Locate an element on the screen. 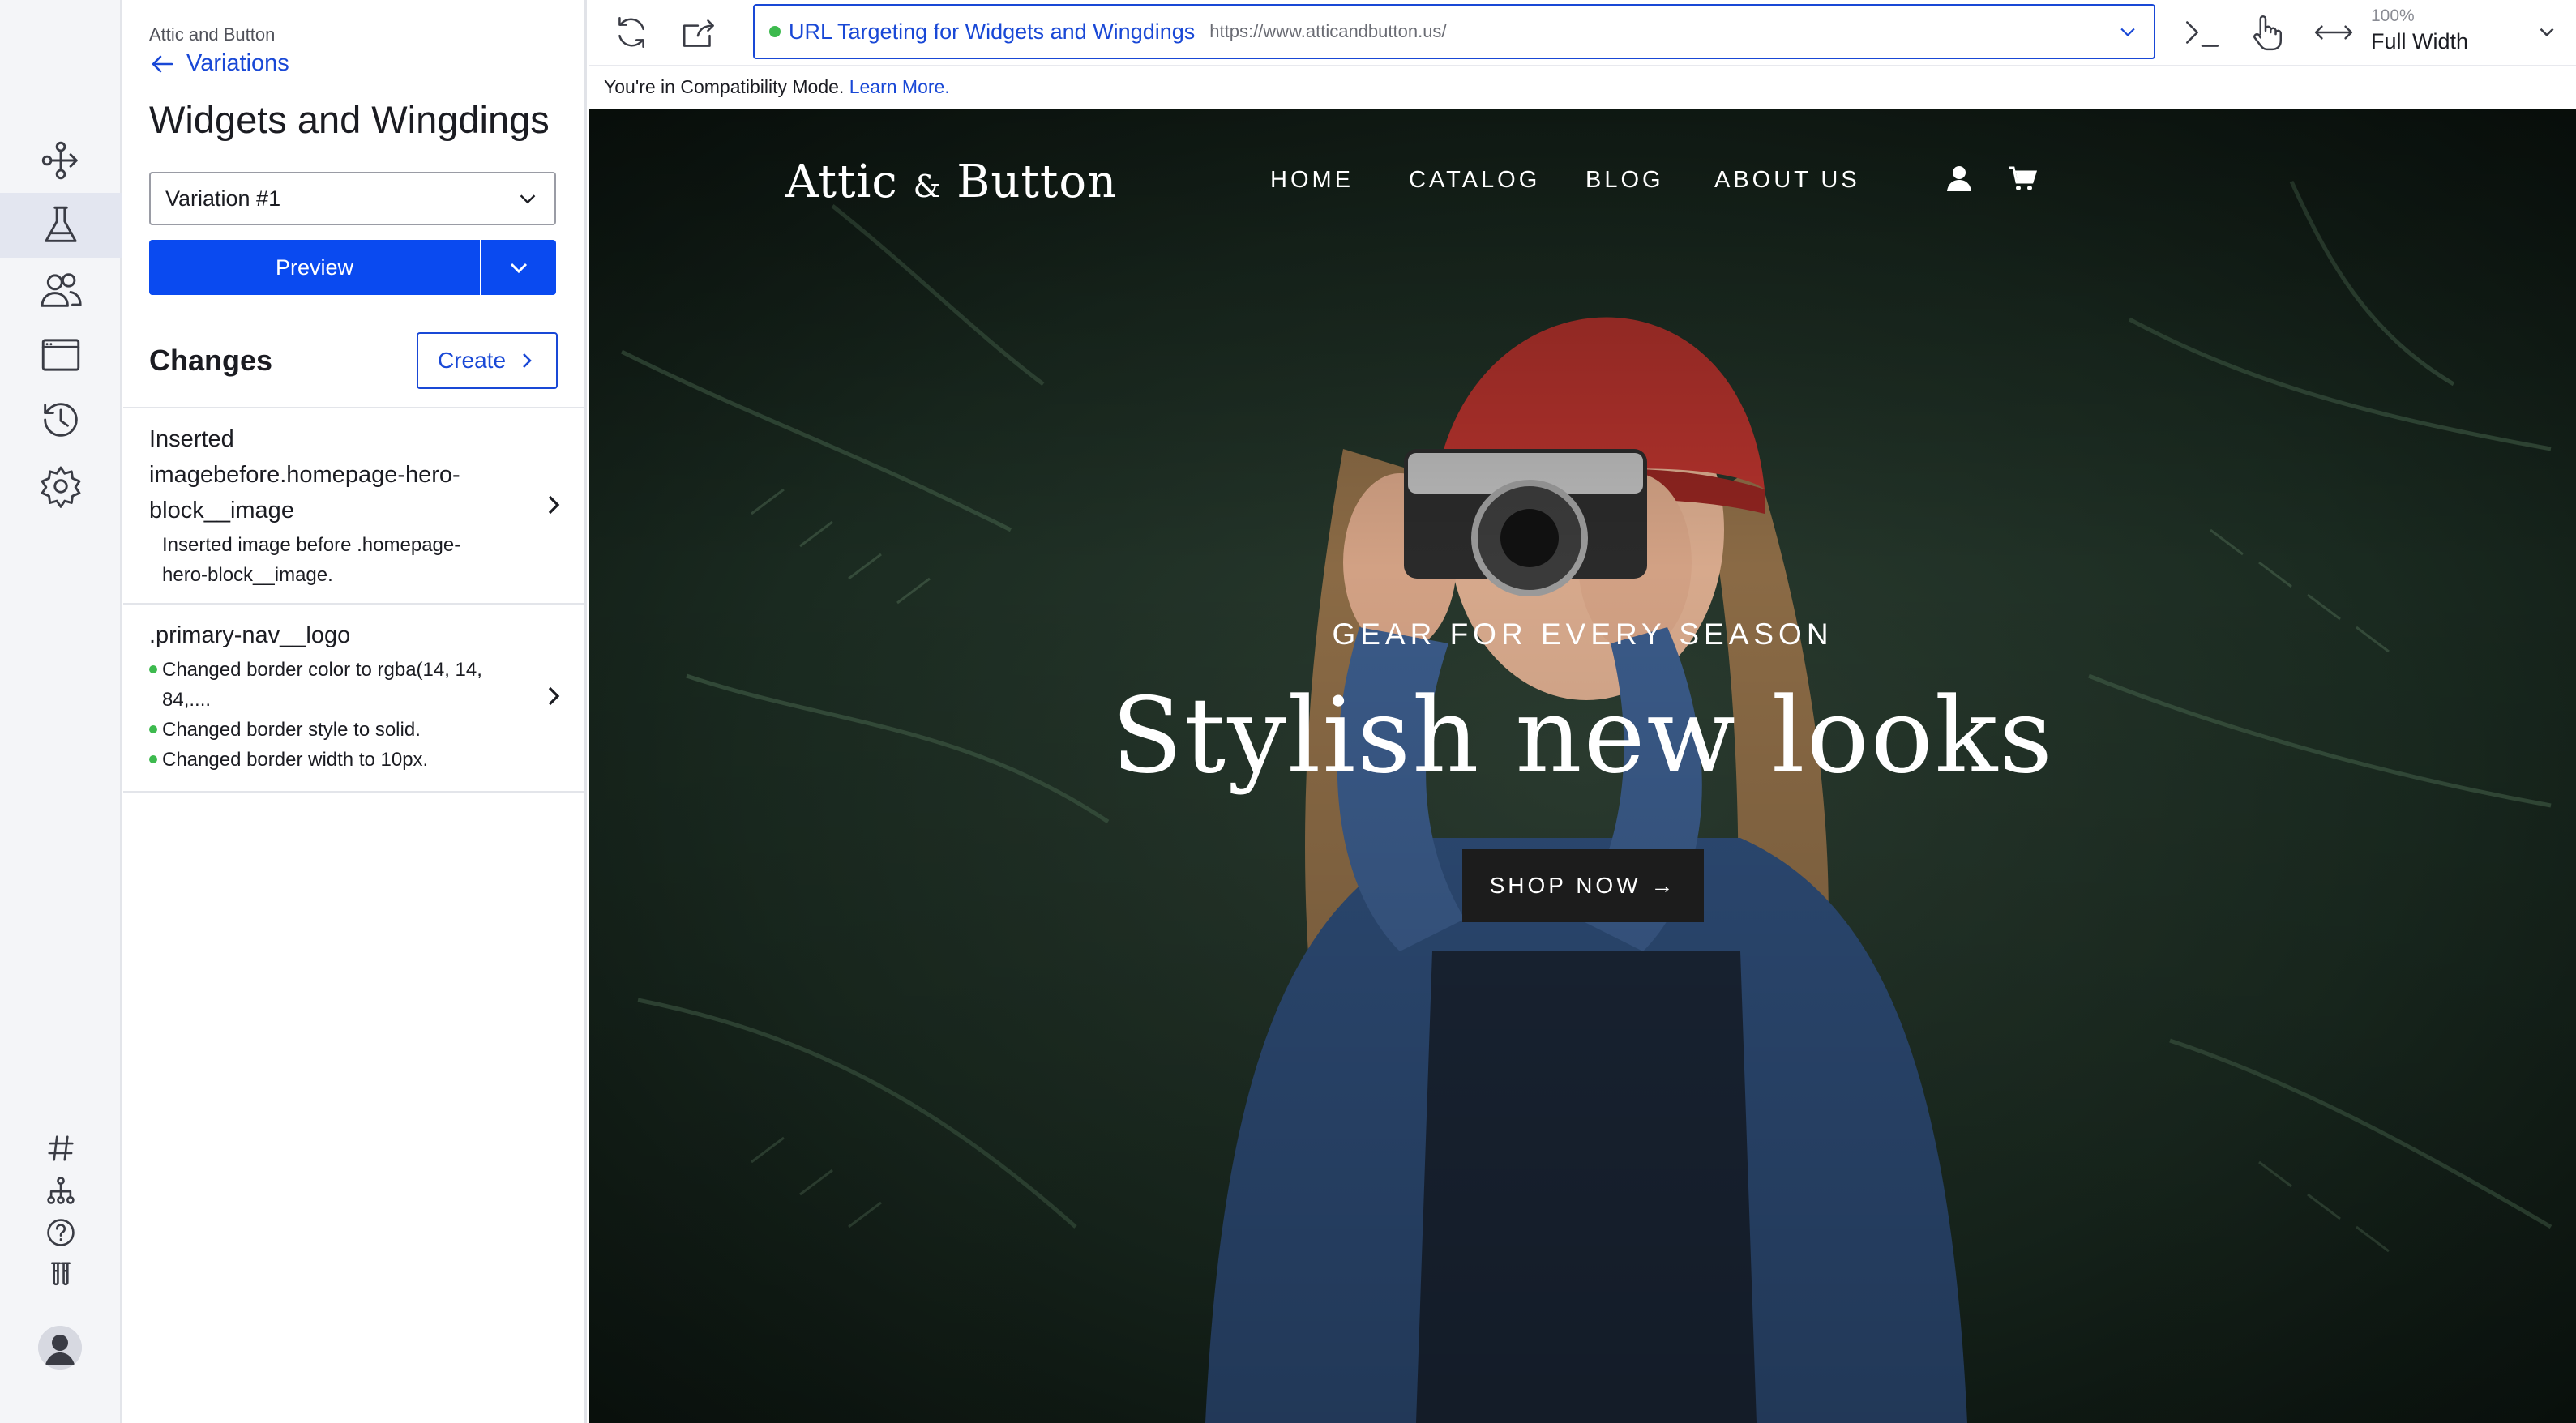 This screenshot has height=1423, width=2576. page-title: Widgets and Wingdings is located at coordinates (349, 120).